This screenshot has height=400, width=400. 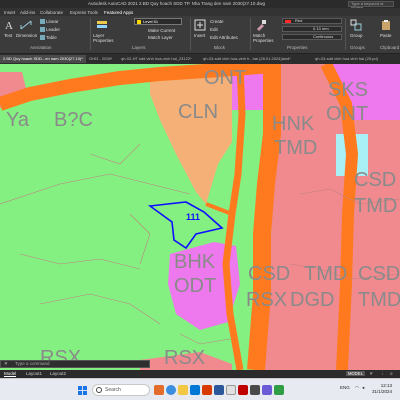 I want to click on volume-icon: ◂, so click(x=363, y=388).